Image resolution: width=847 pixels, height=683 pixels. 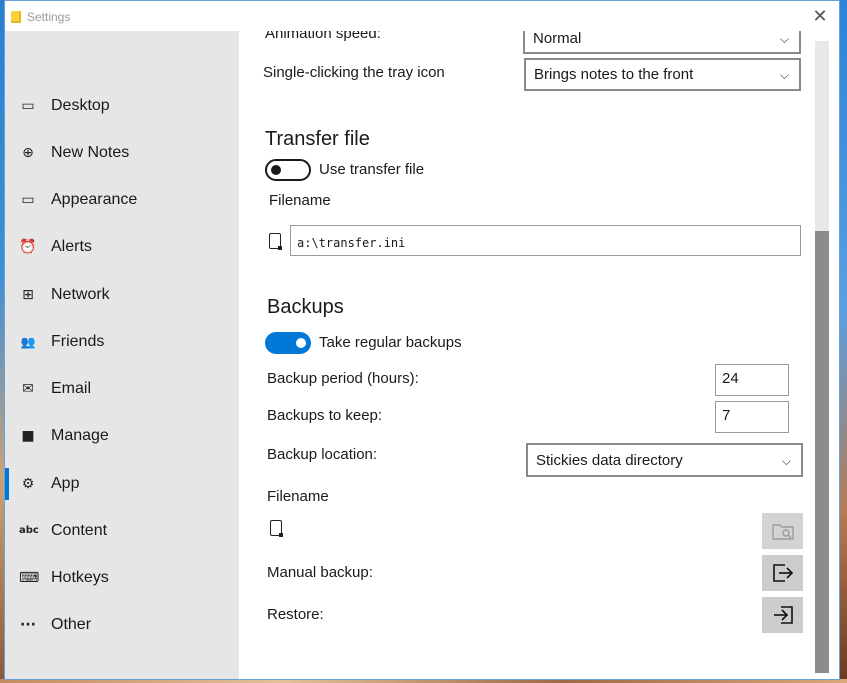 I want to click on sidebar-item-label: Friends, so click(x=78, y=341).